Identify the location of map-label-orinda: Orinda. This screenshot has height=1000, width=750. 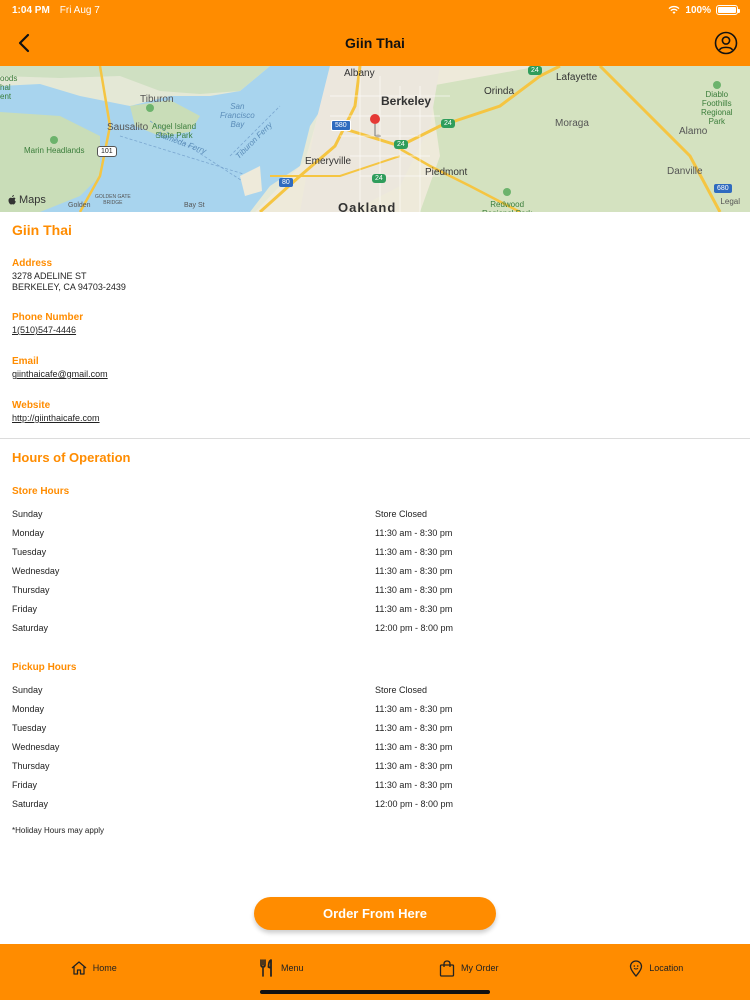
(499, 91).